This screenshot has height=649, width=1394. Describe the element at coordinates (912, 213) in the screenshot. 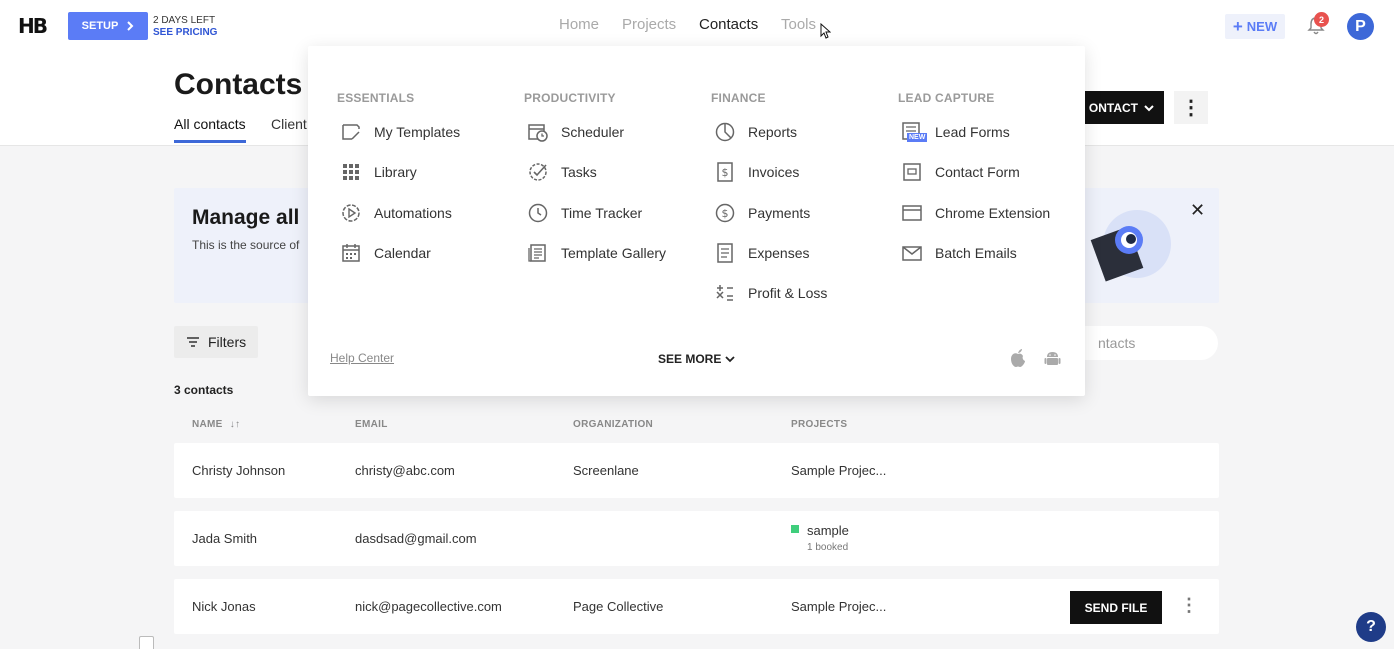

I see `browser-window-icon` at that location.